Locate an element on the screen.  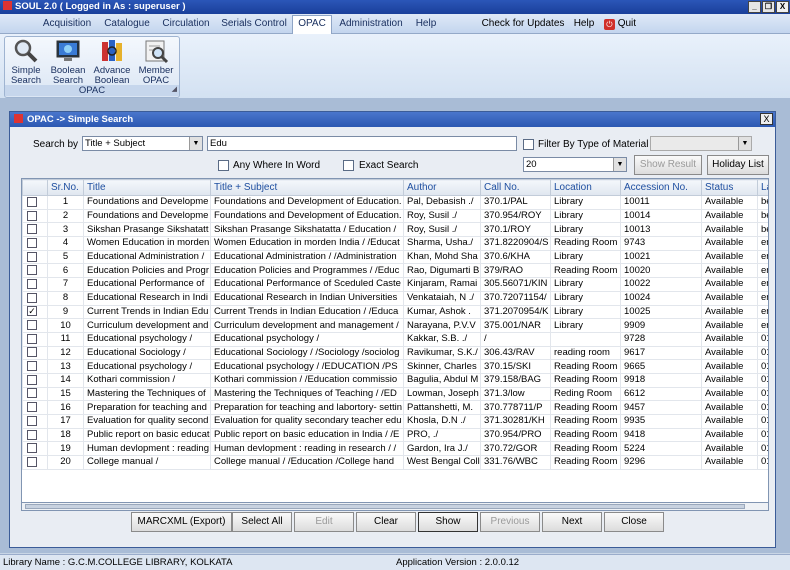
marcxml-export-button: MARCXML (Export) is located at coordinates (181, 522).